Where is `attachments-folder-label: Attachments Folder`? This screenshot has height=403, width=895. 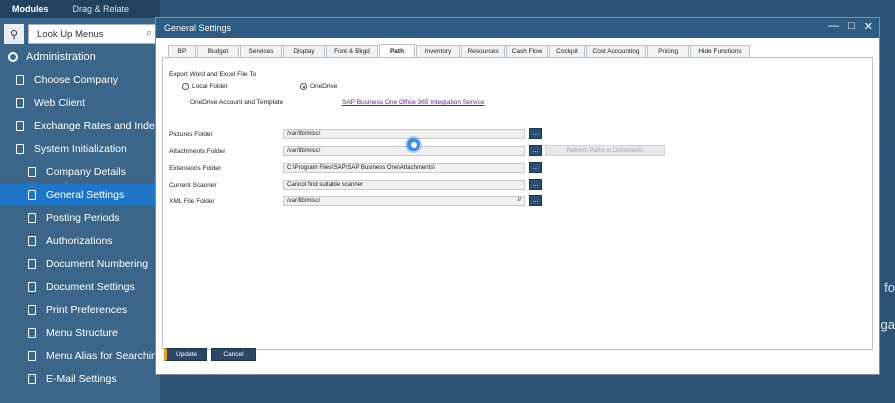 attachments-folder-label: Attachments Folder is located at coordinates (197, 151).